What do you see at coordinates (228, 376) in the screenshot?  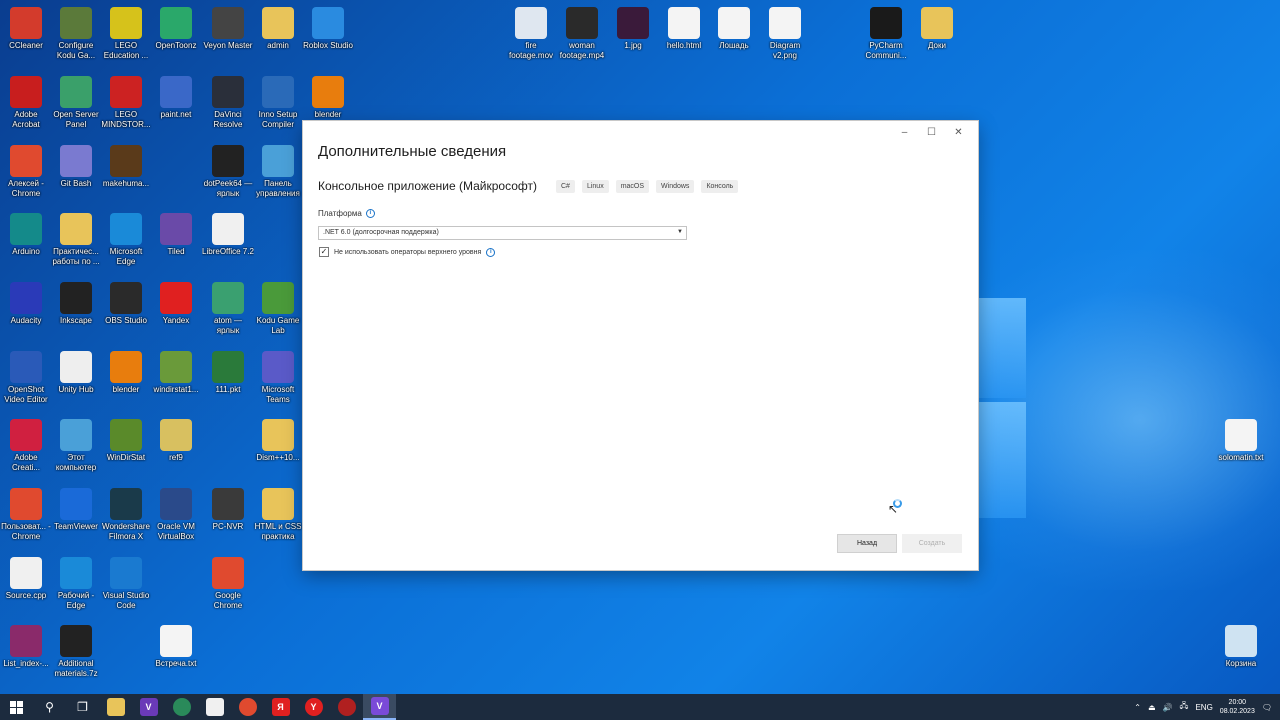 I see `desktop-icon: 111.pkt` at bounding box center [228, 376].